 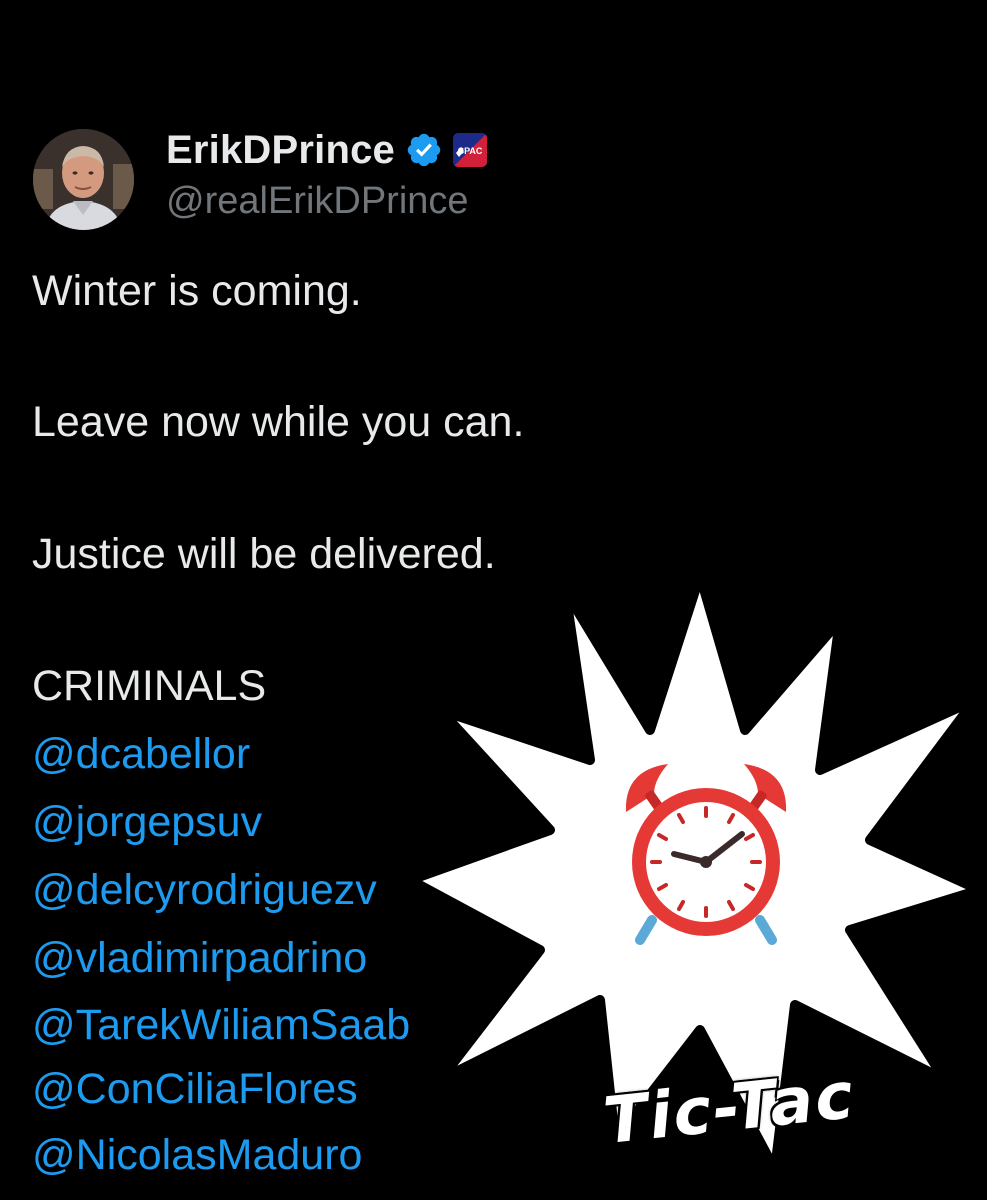 What do you see at coordinates (197, 1155) in the screenshot?
I see `mention-link: @NicolasMaduro` at bounding box center [197, 1155].